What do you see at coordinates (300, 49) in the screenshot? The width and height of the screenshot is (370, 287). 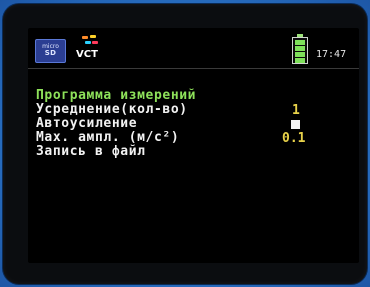 I see `battery-icon` at bounding box center [300, 49].